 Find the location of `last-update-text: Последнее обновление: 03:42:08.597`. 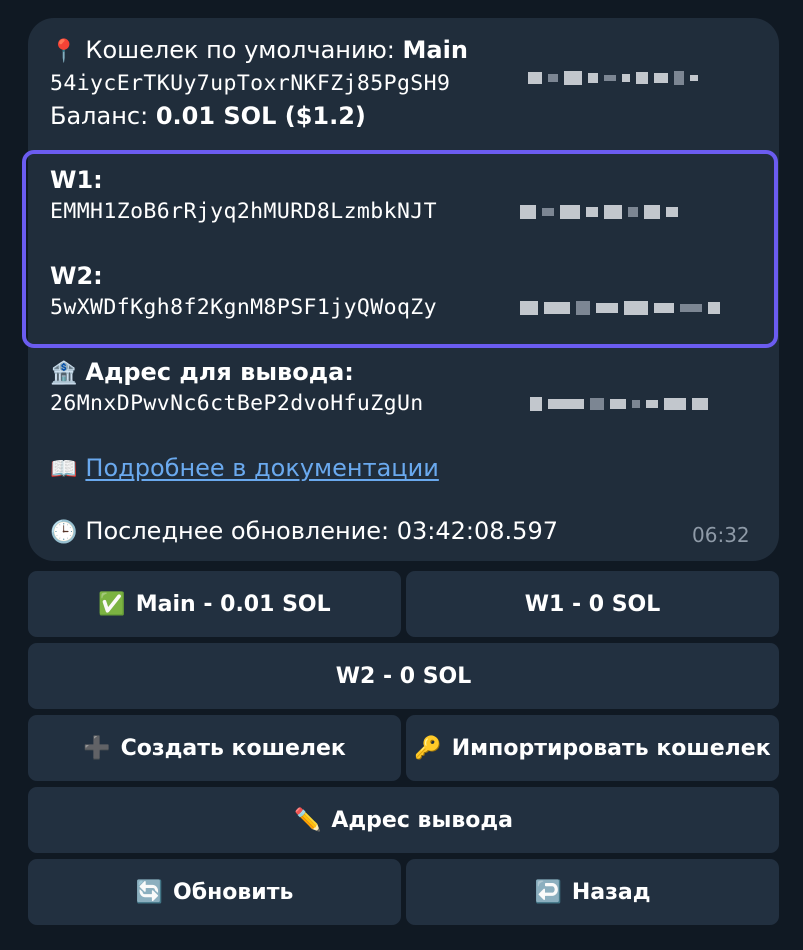

last-update-text: Последнее обновление: 03:42:08.597 is located at coordinates (321, 531).